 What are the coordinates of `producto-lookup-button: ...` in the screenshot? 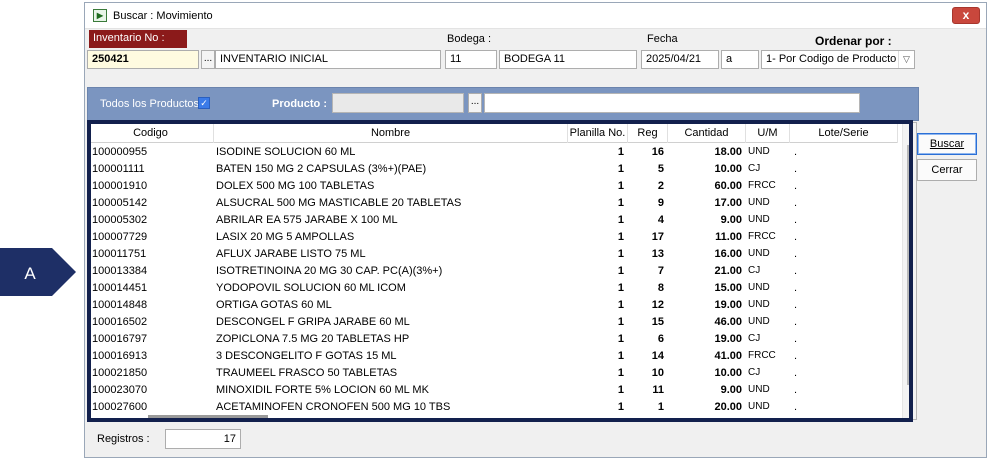 It's located at (475, 103).